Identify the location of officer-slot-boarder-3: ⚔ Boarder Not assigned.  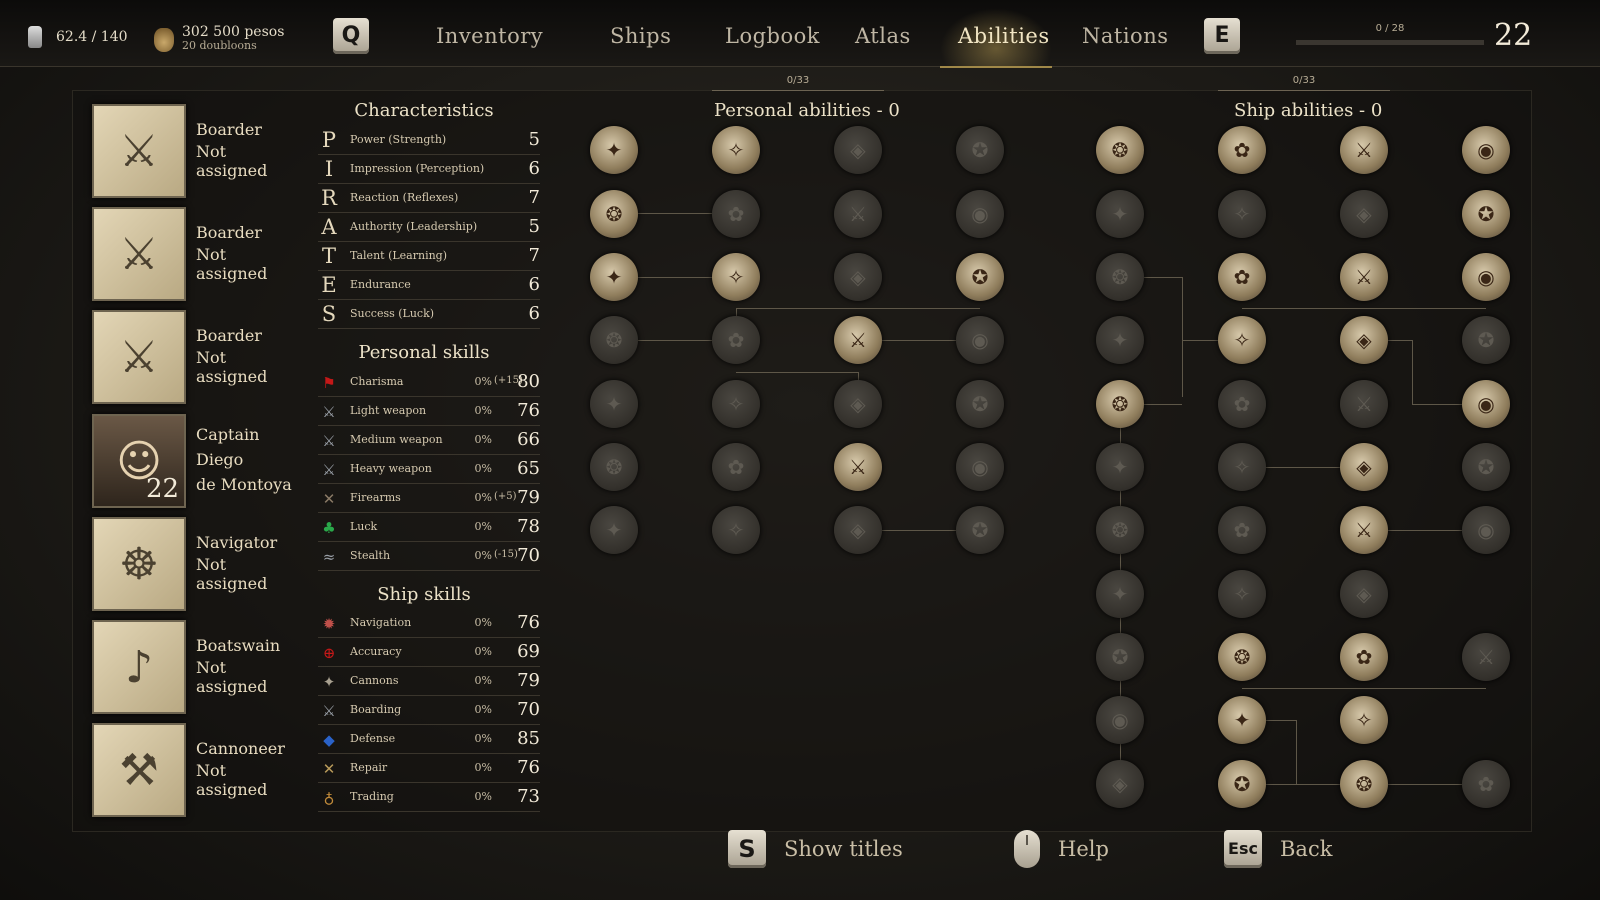
(197, 358).